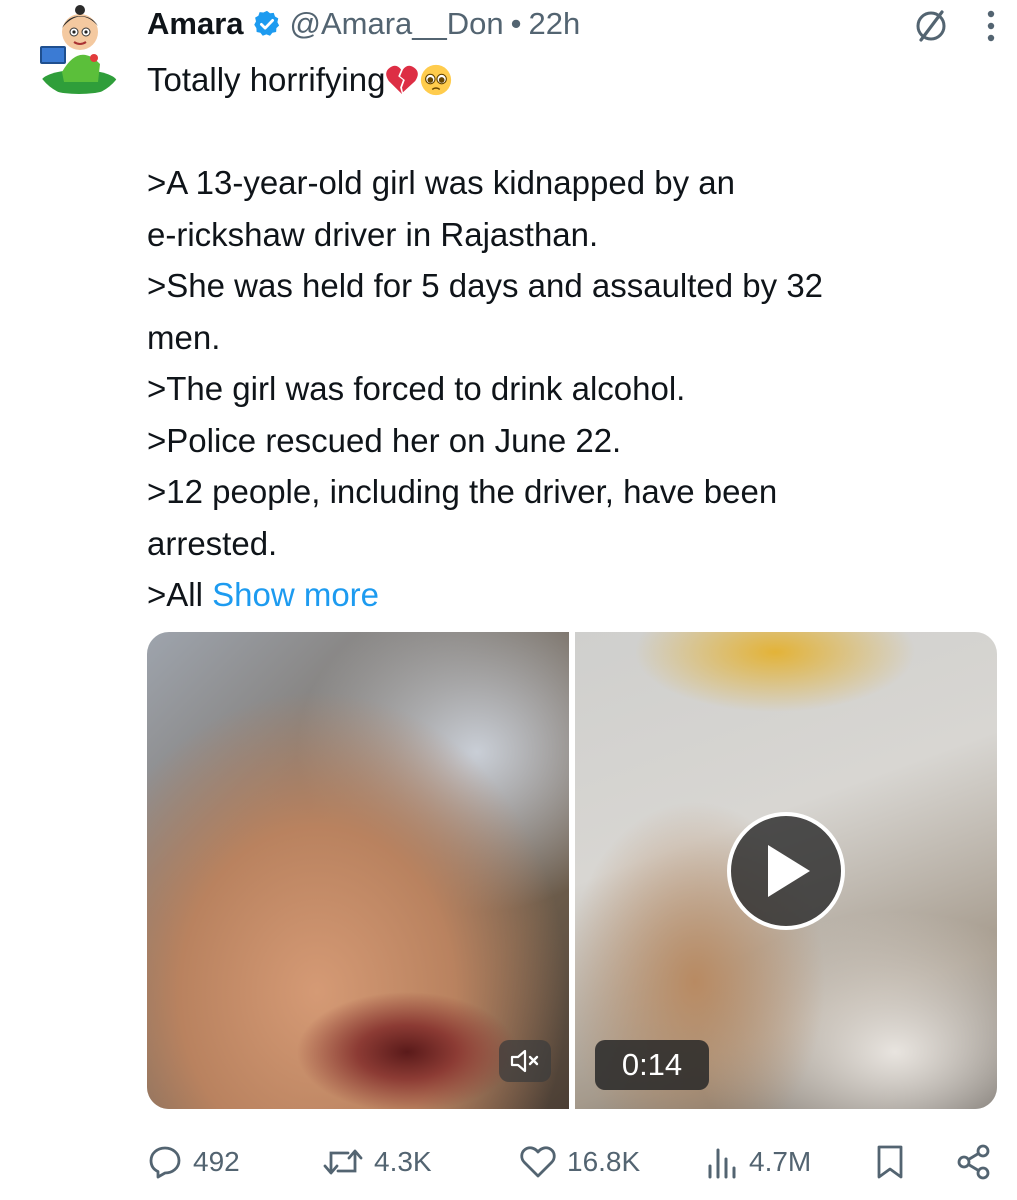  Describe the element at coordinates (266, 79) in the screenshot. I see `tweet-line: Totally horrifying` at that location.